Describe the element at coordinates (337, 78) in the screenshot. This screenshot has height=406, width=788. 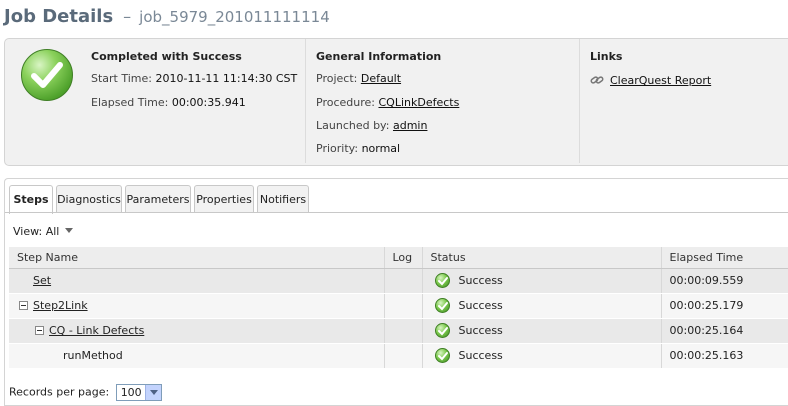
I see `project-label: Project:` at that location.